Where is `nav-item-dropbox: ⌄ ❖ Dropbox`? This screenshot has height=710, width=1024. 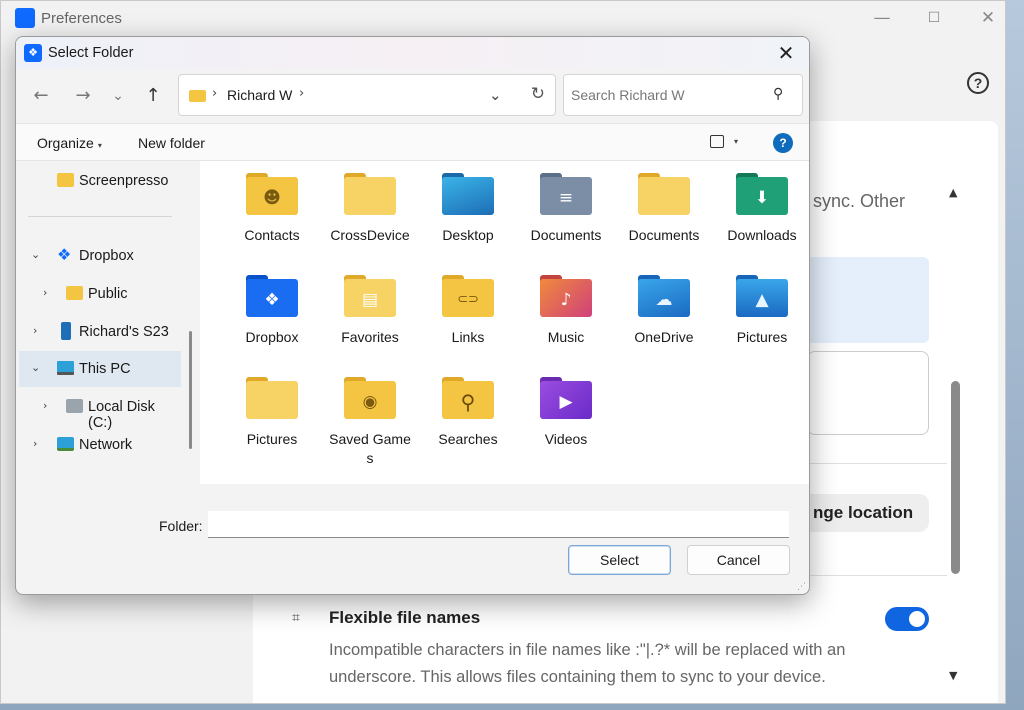 nav-item-dropbox: ⌄ ❖ Dropbox is located at coordinates (100, 256).